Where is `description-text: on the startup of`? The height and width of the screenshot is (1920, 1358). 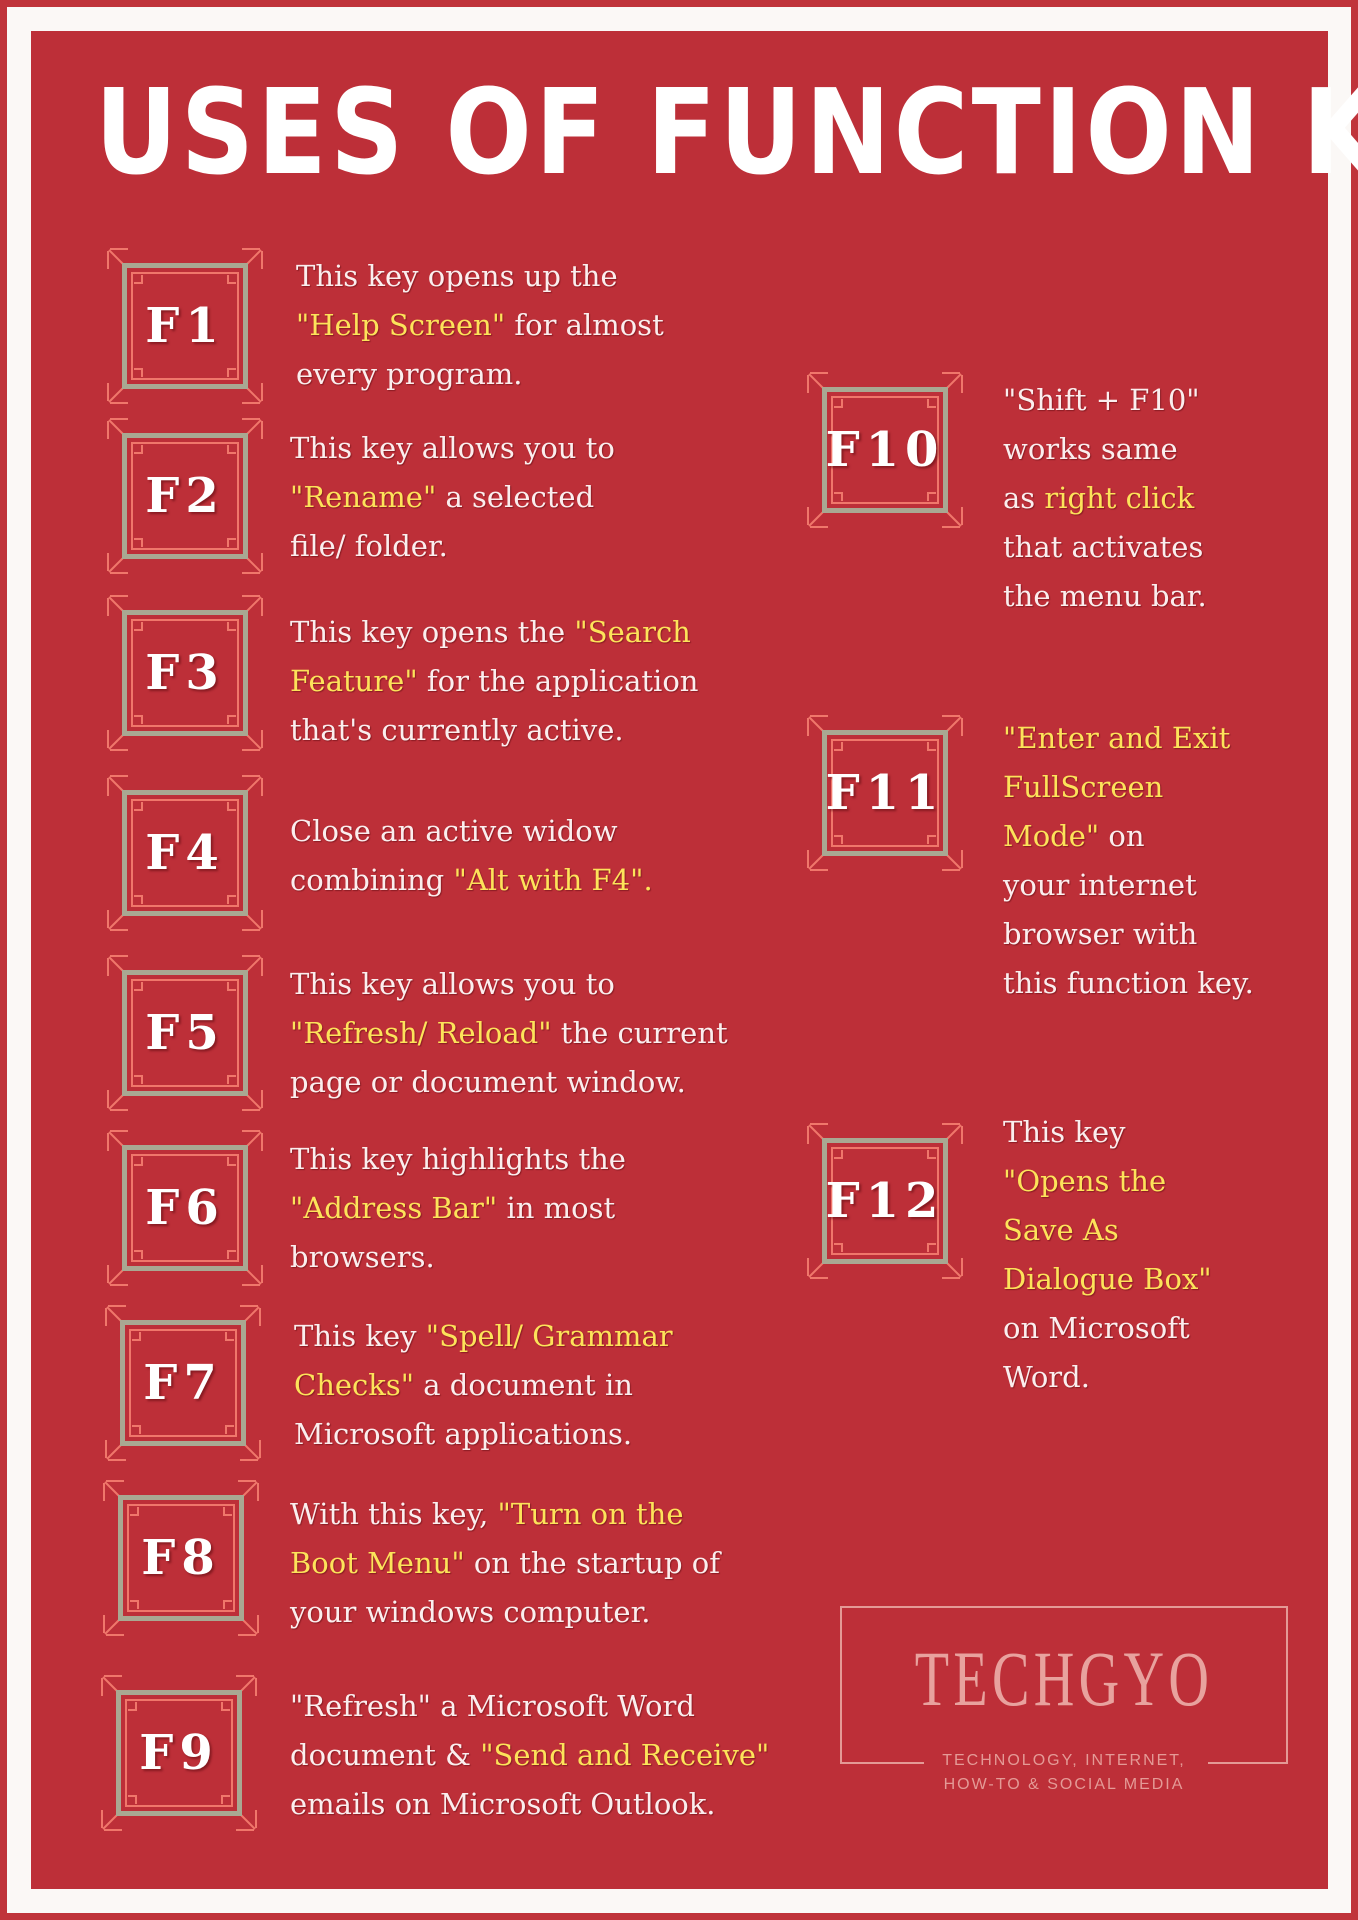
description-text: on the startup of is located at coordinates (592, 1563).